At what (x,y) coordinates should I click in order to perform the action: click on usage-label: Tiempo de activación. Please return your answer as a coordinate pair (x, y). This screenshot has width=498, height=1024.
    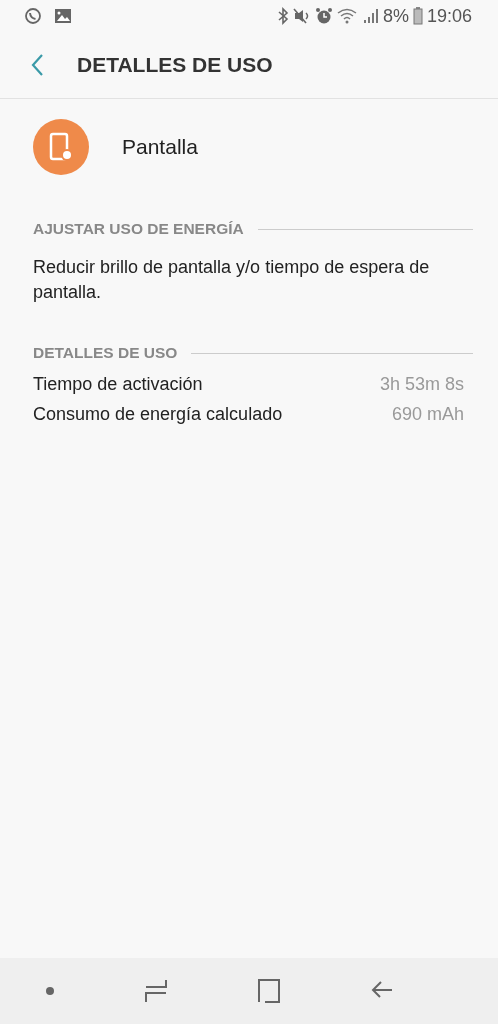
    Looking at the image, I should click on (118, 384).